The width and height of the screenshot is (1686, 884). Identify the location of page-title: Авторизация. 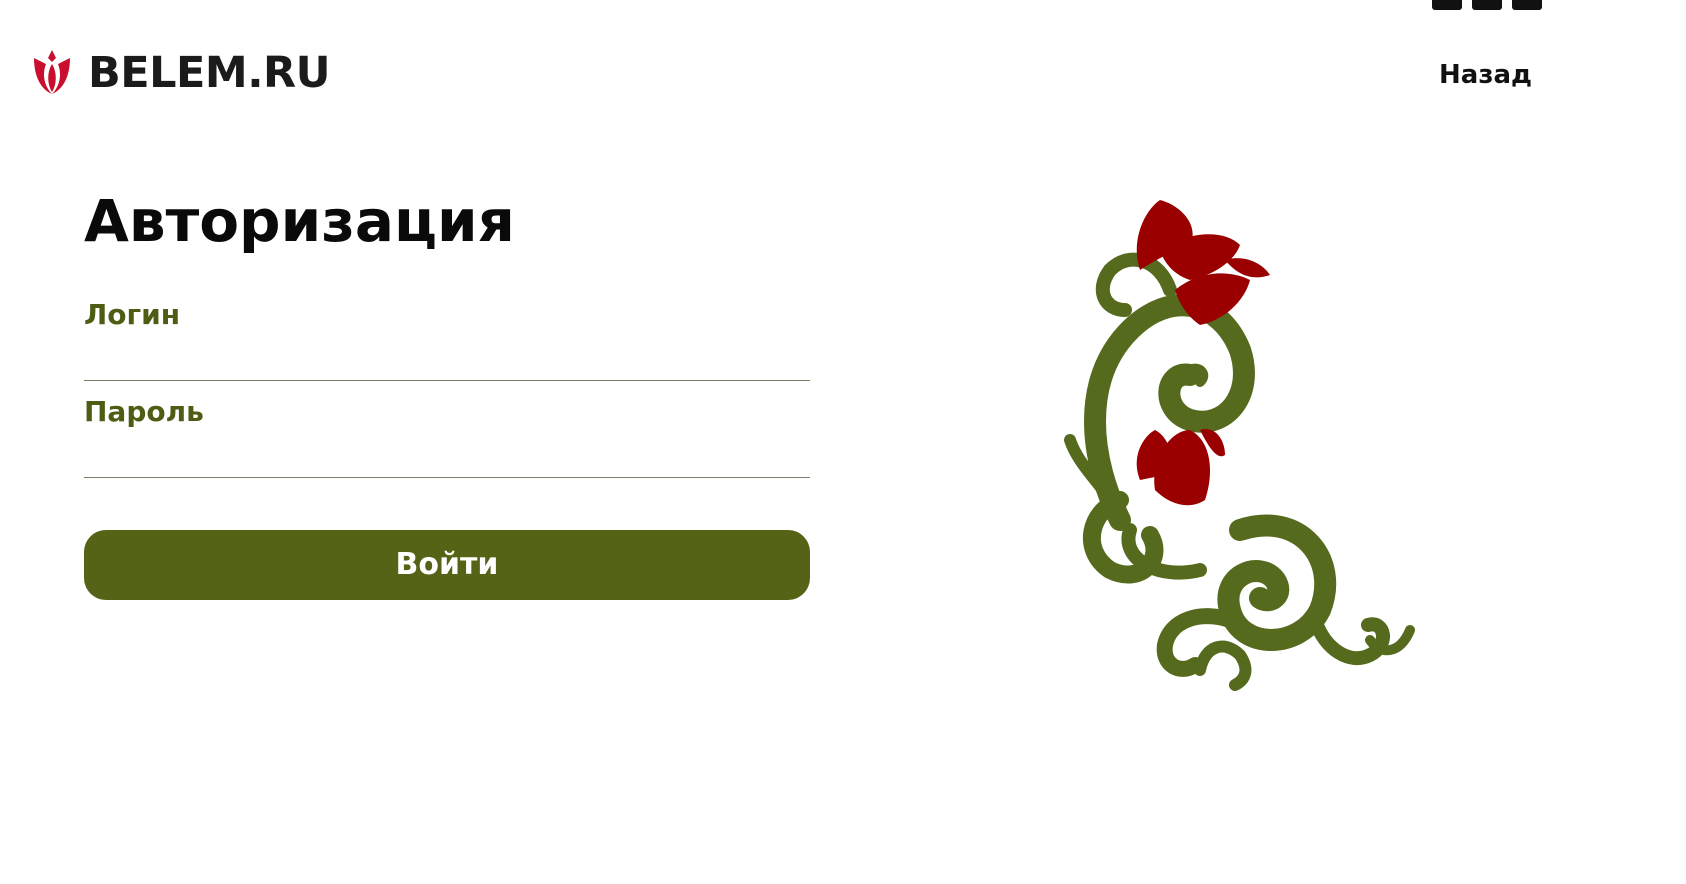
(299, 221).